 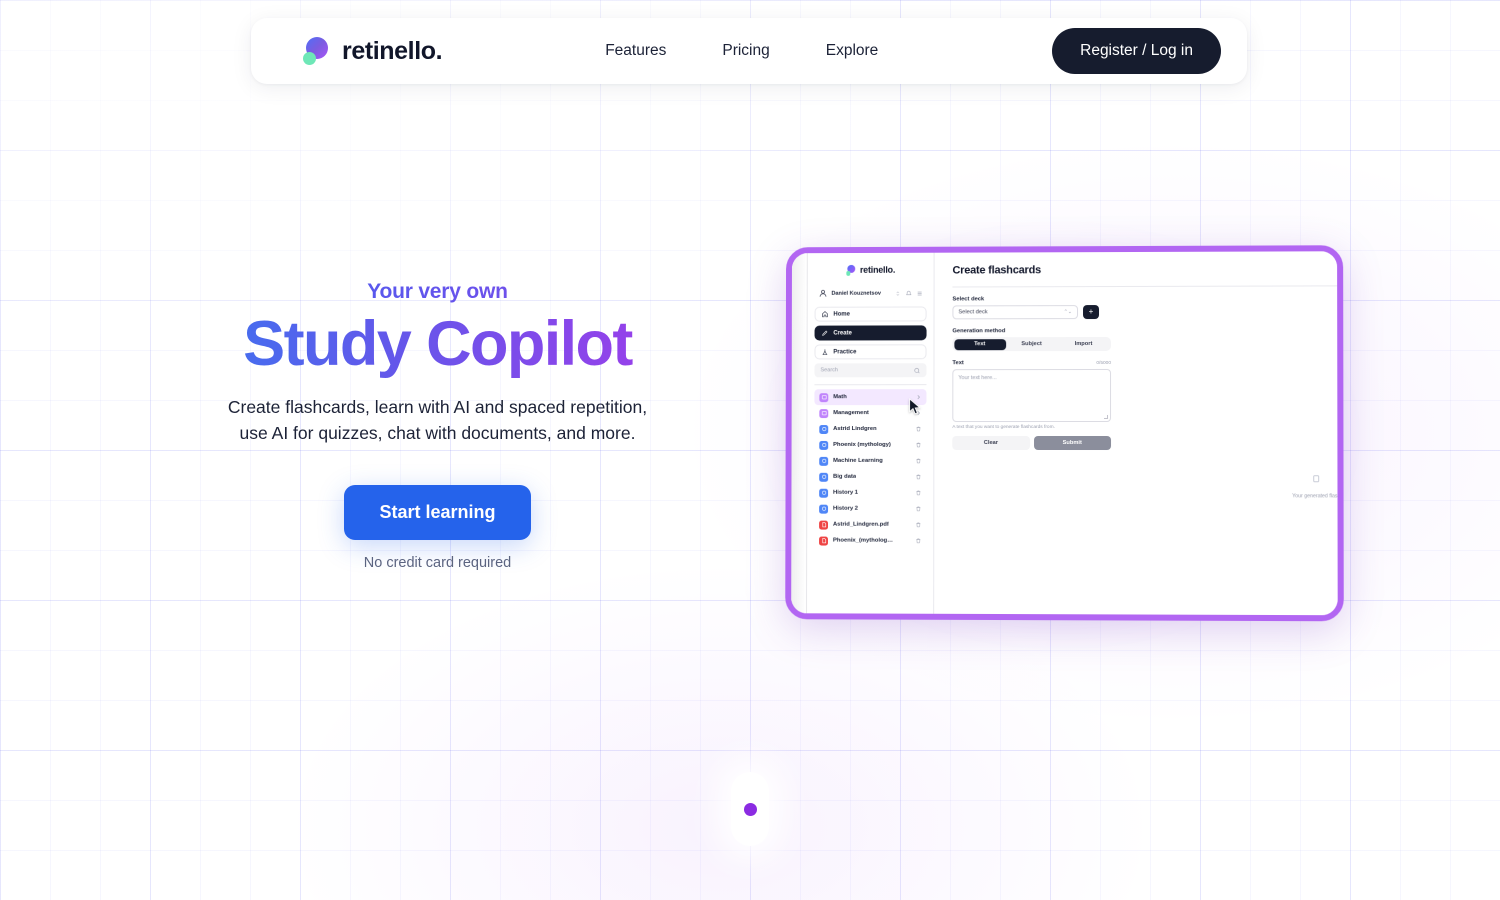 I want to click on register-login-button: Register / Log in, so click(x=1136, y=51).